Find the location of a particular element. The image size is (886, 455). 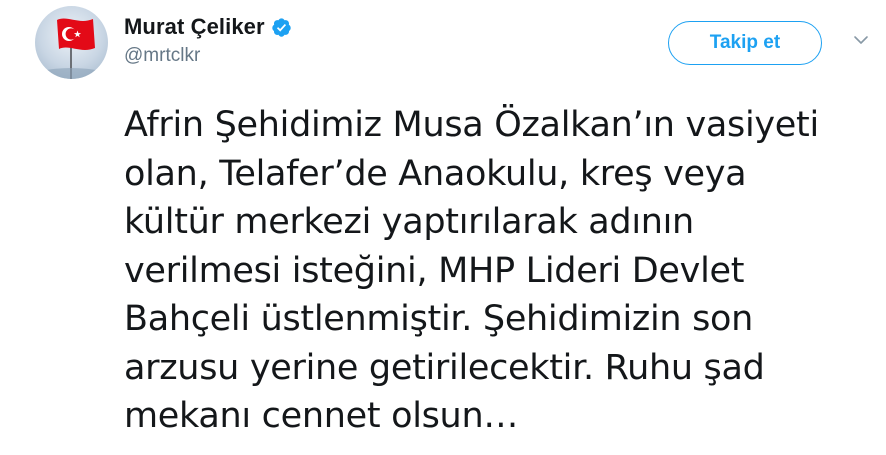

follow-button: Takip et is located at coordinates (745, 43).